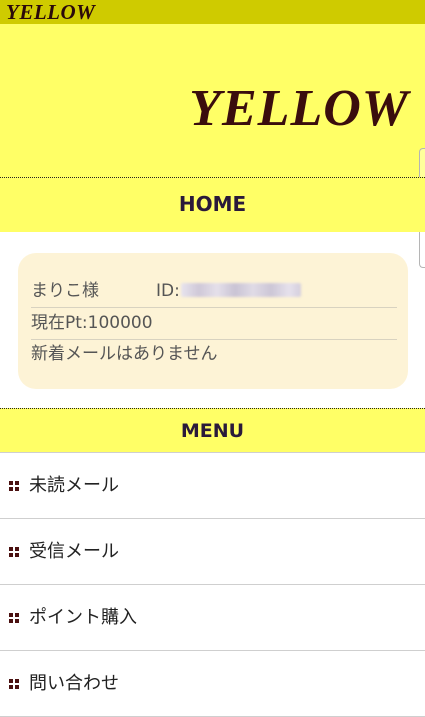  Describe the element at coordinates (124, 354) in the screenshot. I see `mail-status-row: 新着メールはありません` at that location.